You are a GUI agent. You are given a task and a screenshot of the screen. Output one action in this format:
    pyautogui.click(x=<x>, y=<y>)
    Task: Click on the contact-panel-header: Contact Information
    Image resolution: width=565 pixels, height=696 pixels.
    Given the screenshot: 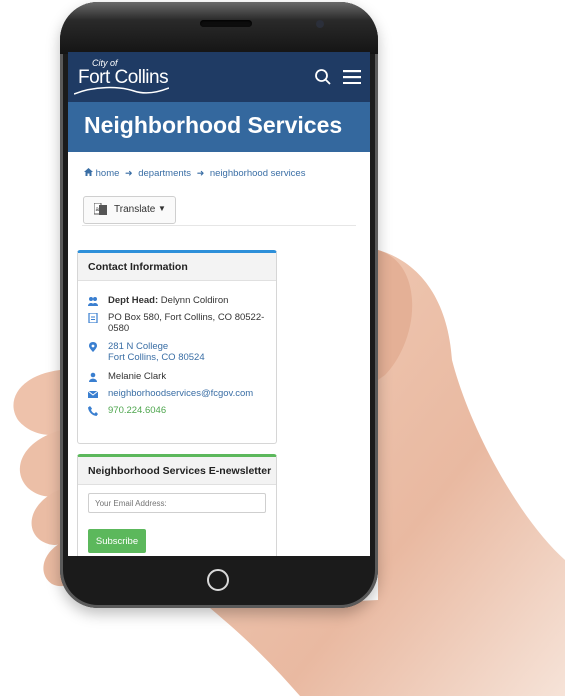 What is the action you would take?
    pyautogui.click(x=177, y=267)
    